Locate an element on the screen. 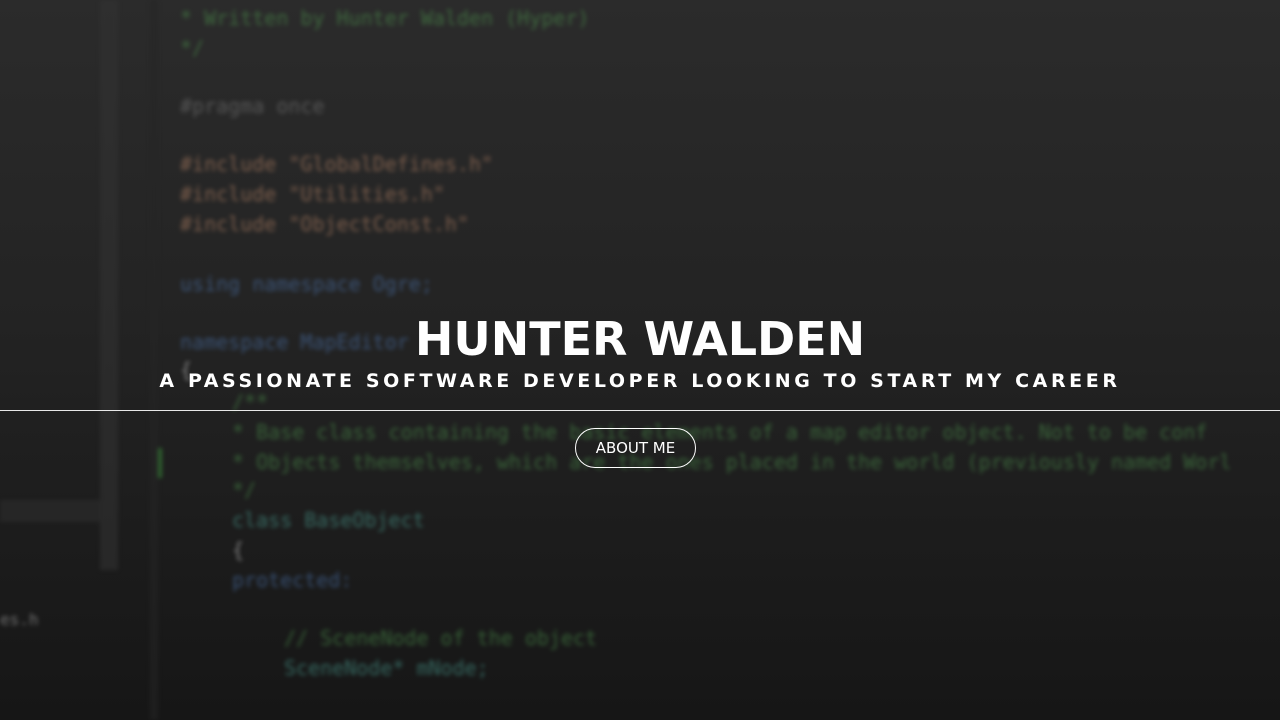 This screenshot has height=720, width=1280. hero-divider is located at coordinates (640, 410).